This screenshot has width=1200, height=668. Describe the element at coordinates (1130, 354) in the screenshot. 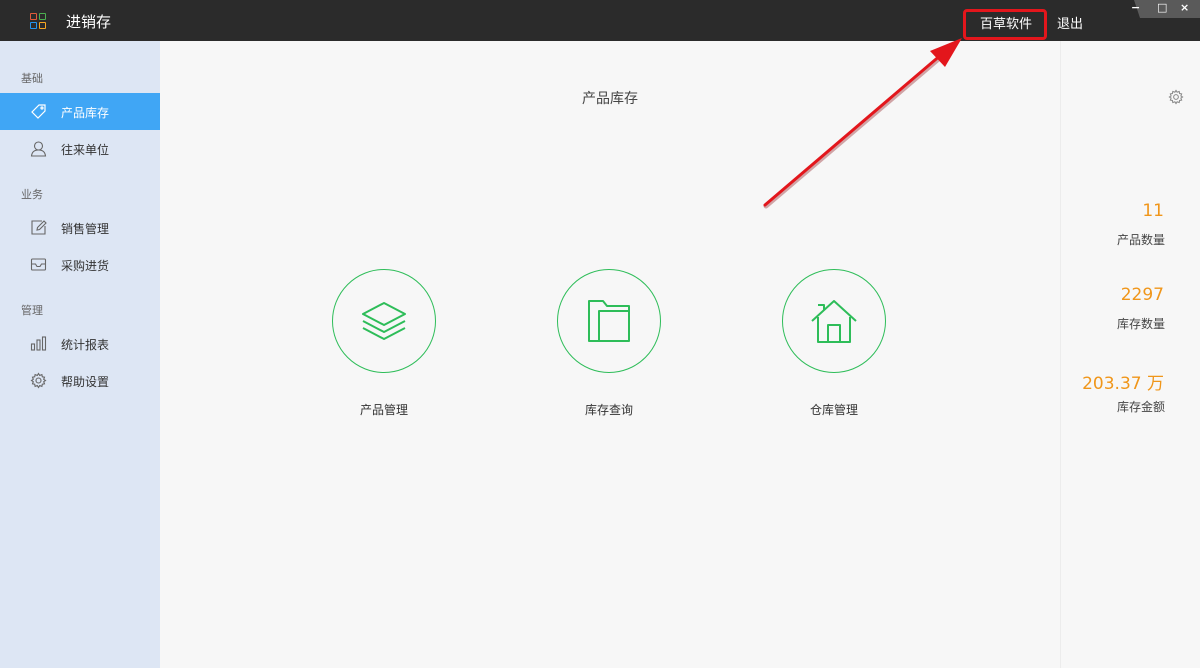

I see `stats-panel: 11 产品数量 2297 库存数量 203.37 万 库存金额` at that location.